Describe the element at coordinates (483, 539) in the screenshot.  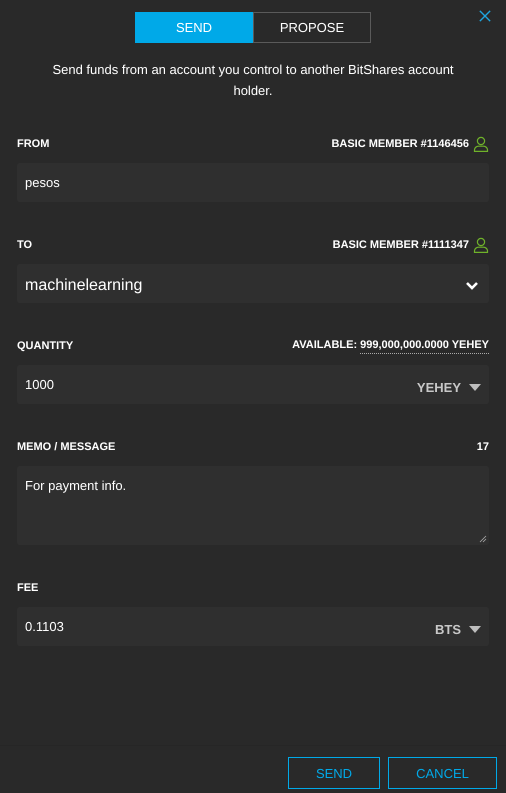
I see `resize-grip-icon` at that location.